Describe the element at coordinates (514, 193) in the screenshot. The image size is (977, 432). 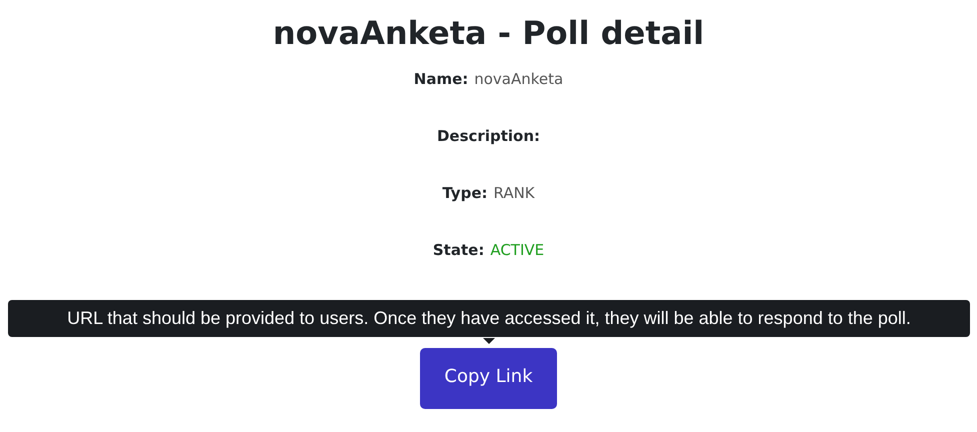
I see `field-value: RANK` at that location.